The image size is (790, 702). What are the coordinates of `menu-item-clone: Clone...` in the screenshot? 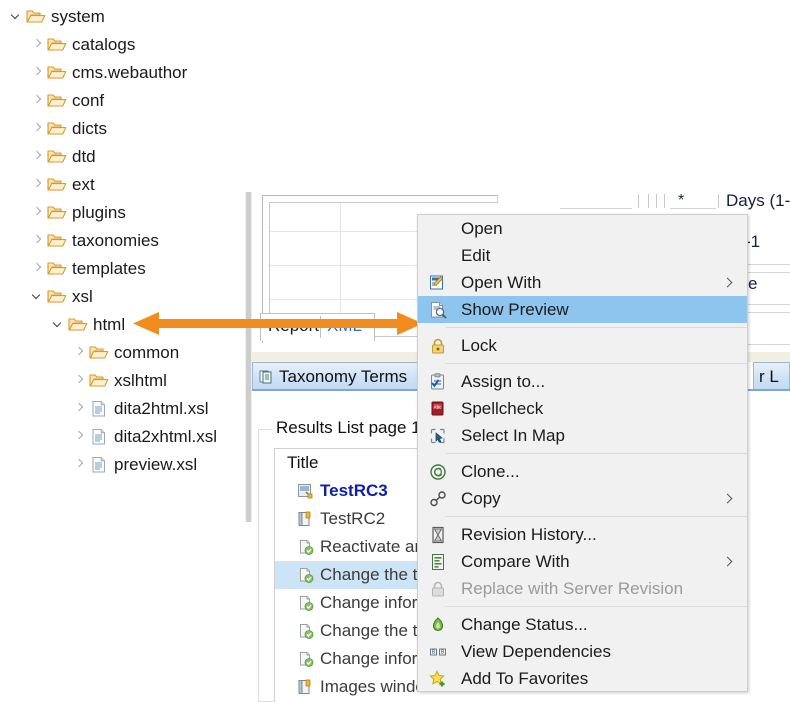 It's located at (582, 471).